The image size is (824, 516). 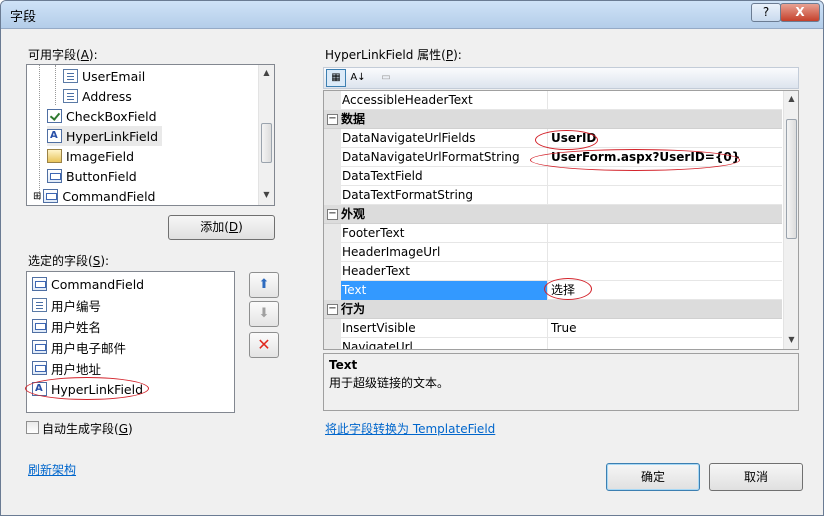 What do you see at coordinates (653, 477) in the screenshot?
I see `ok-button: 确定` at bounding box center [653, 477].